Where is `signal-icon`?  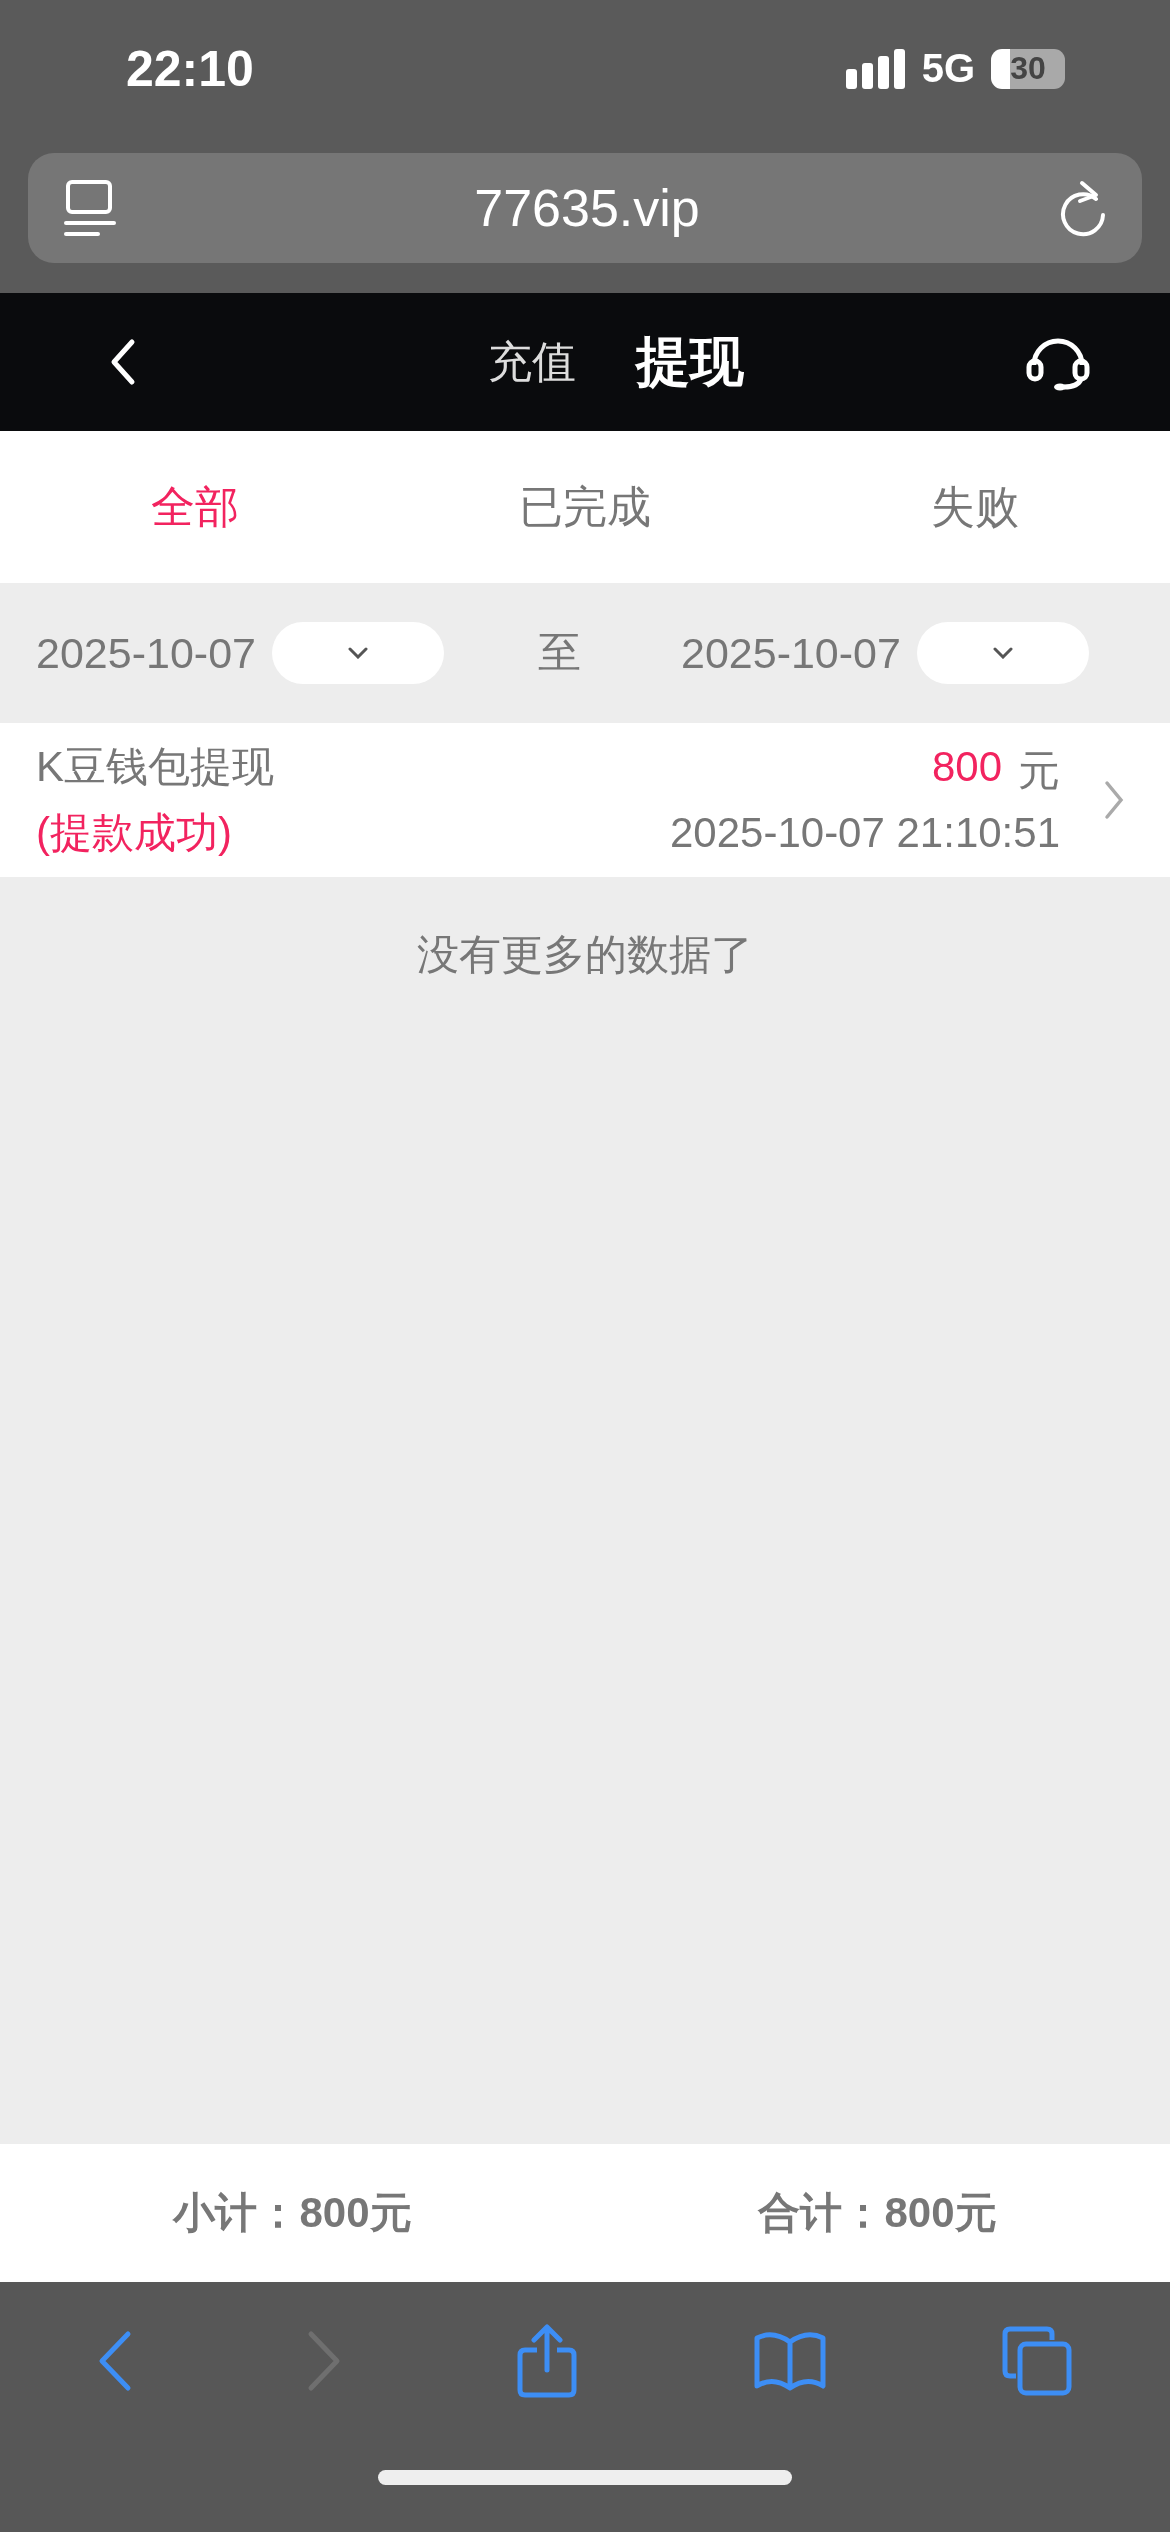 signal-icon is located at coordinates (875, 68).